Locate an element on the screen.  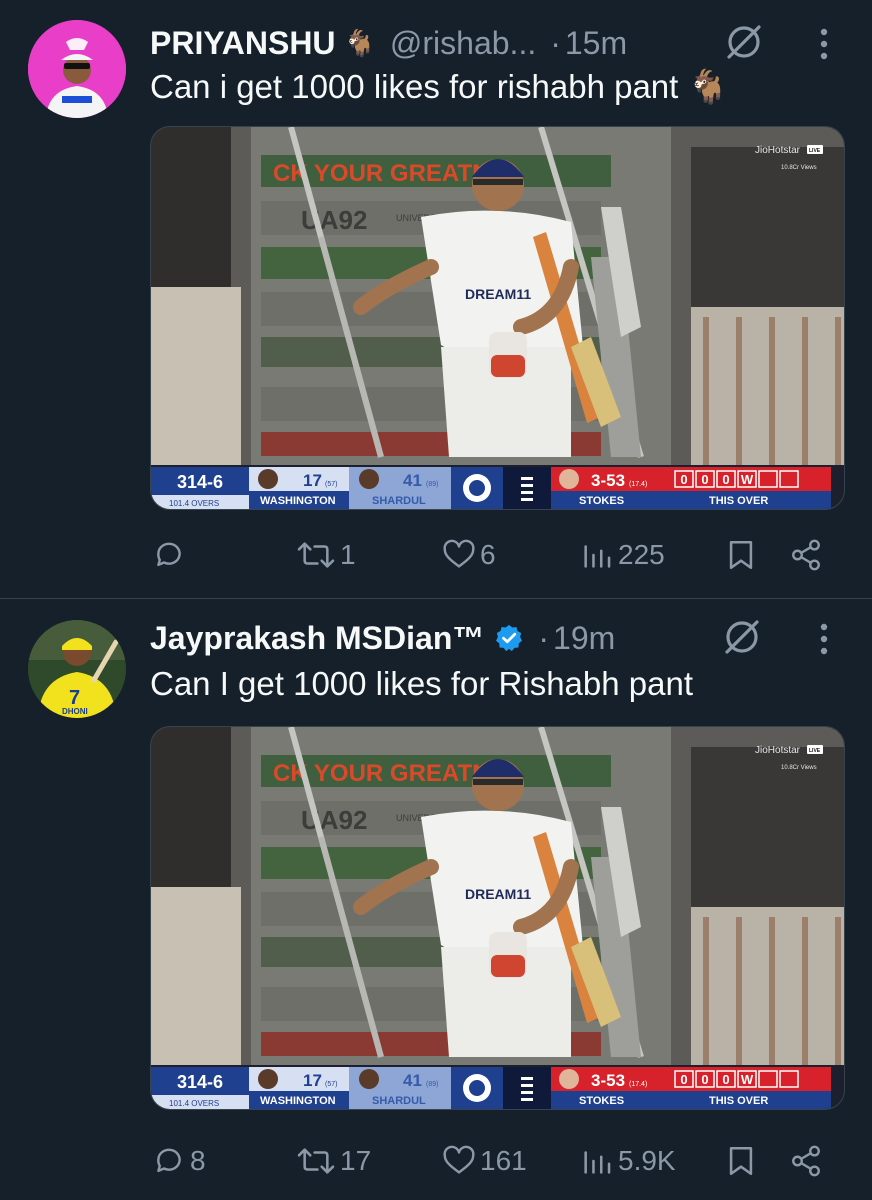
like-count: 6 is located at coordinates (488, 554).